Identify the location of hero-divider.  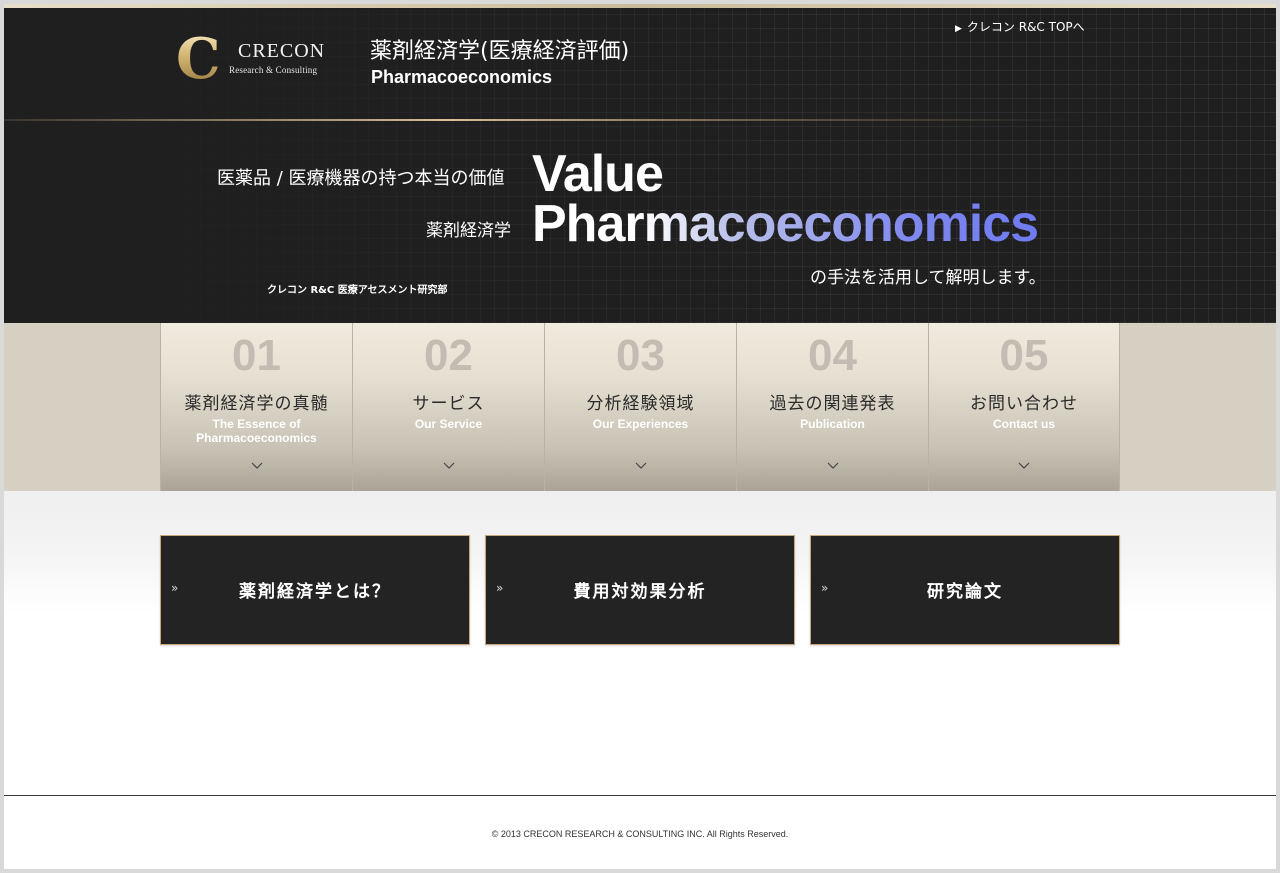
(640, 120).